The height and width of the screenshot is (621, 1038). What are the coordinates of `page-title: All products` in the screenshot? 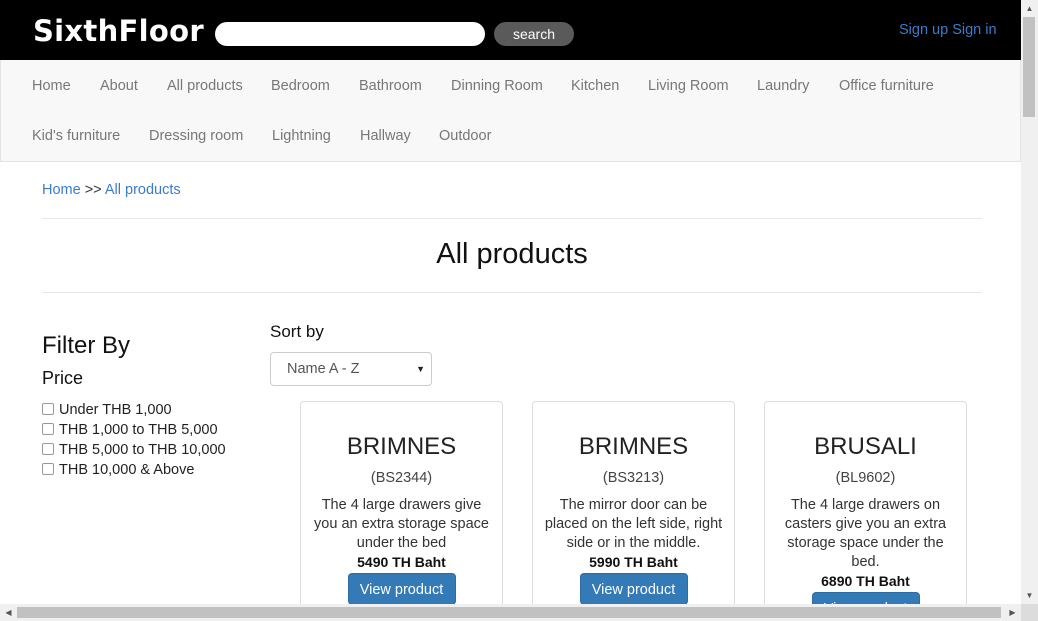 It's located at (512, 254).